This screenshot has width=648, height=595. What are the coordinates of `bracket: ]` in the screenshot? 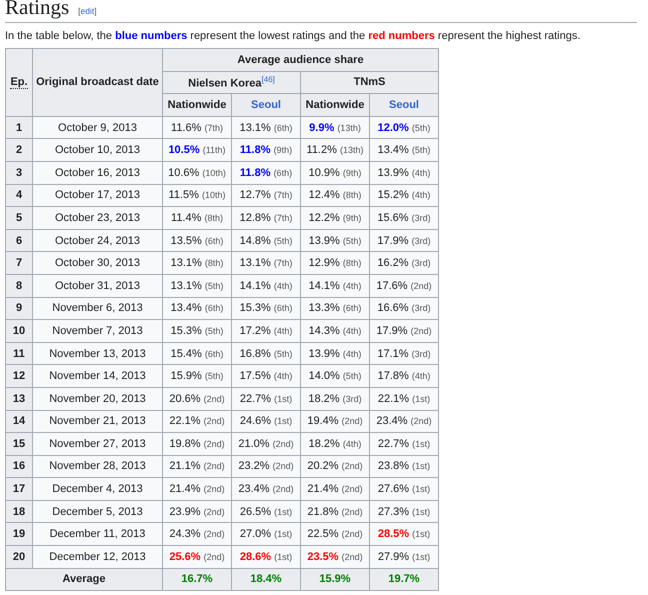 It's located at (95, 11).